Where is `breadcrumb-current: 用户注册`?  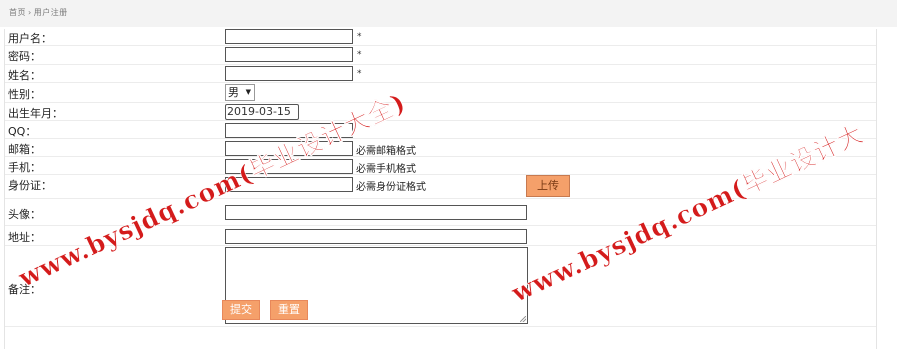
breadcrumb-current: 用户注册 is located at coordinates (50, 12).